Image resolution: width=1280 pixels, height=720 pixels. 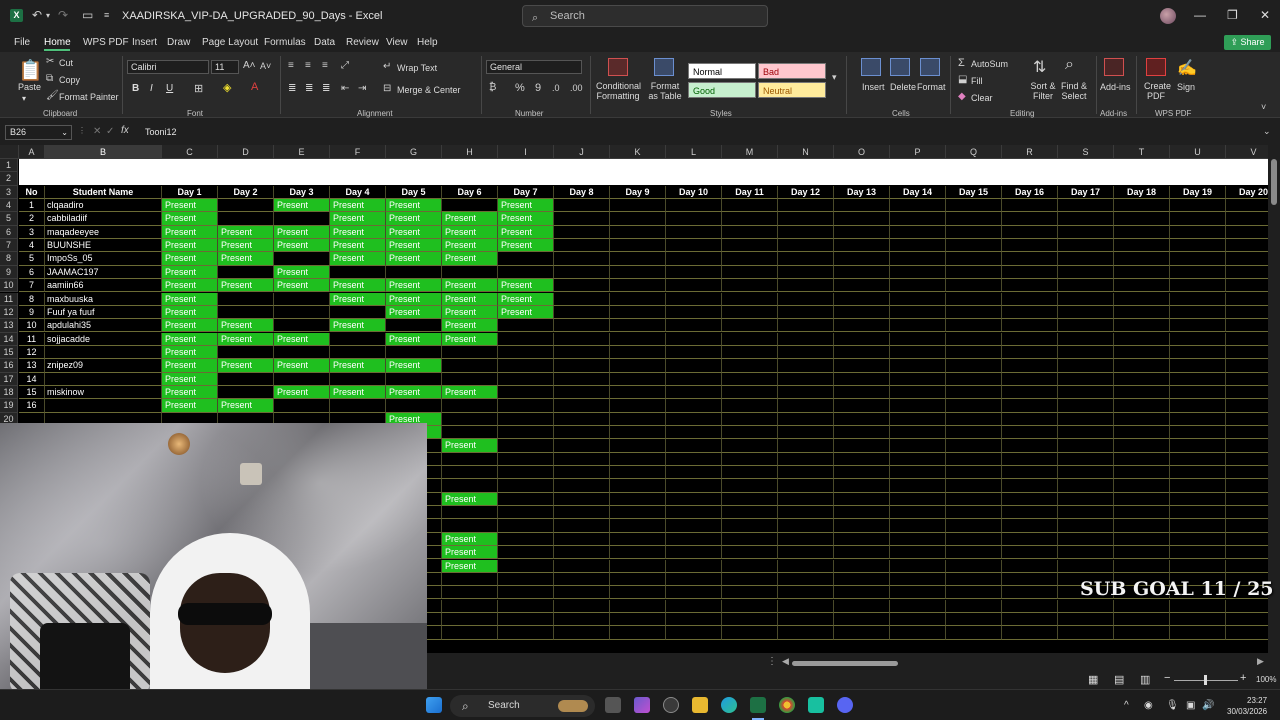 I want to click on sign-button: Sign, so click(x=1186, y=87).